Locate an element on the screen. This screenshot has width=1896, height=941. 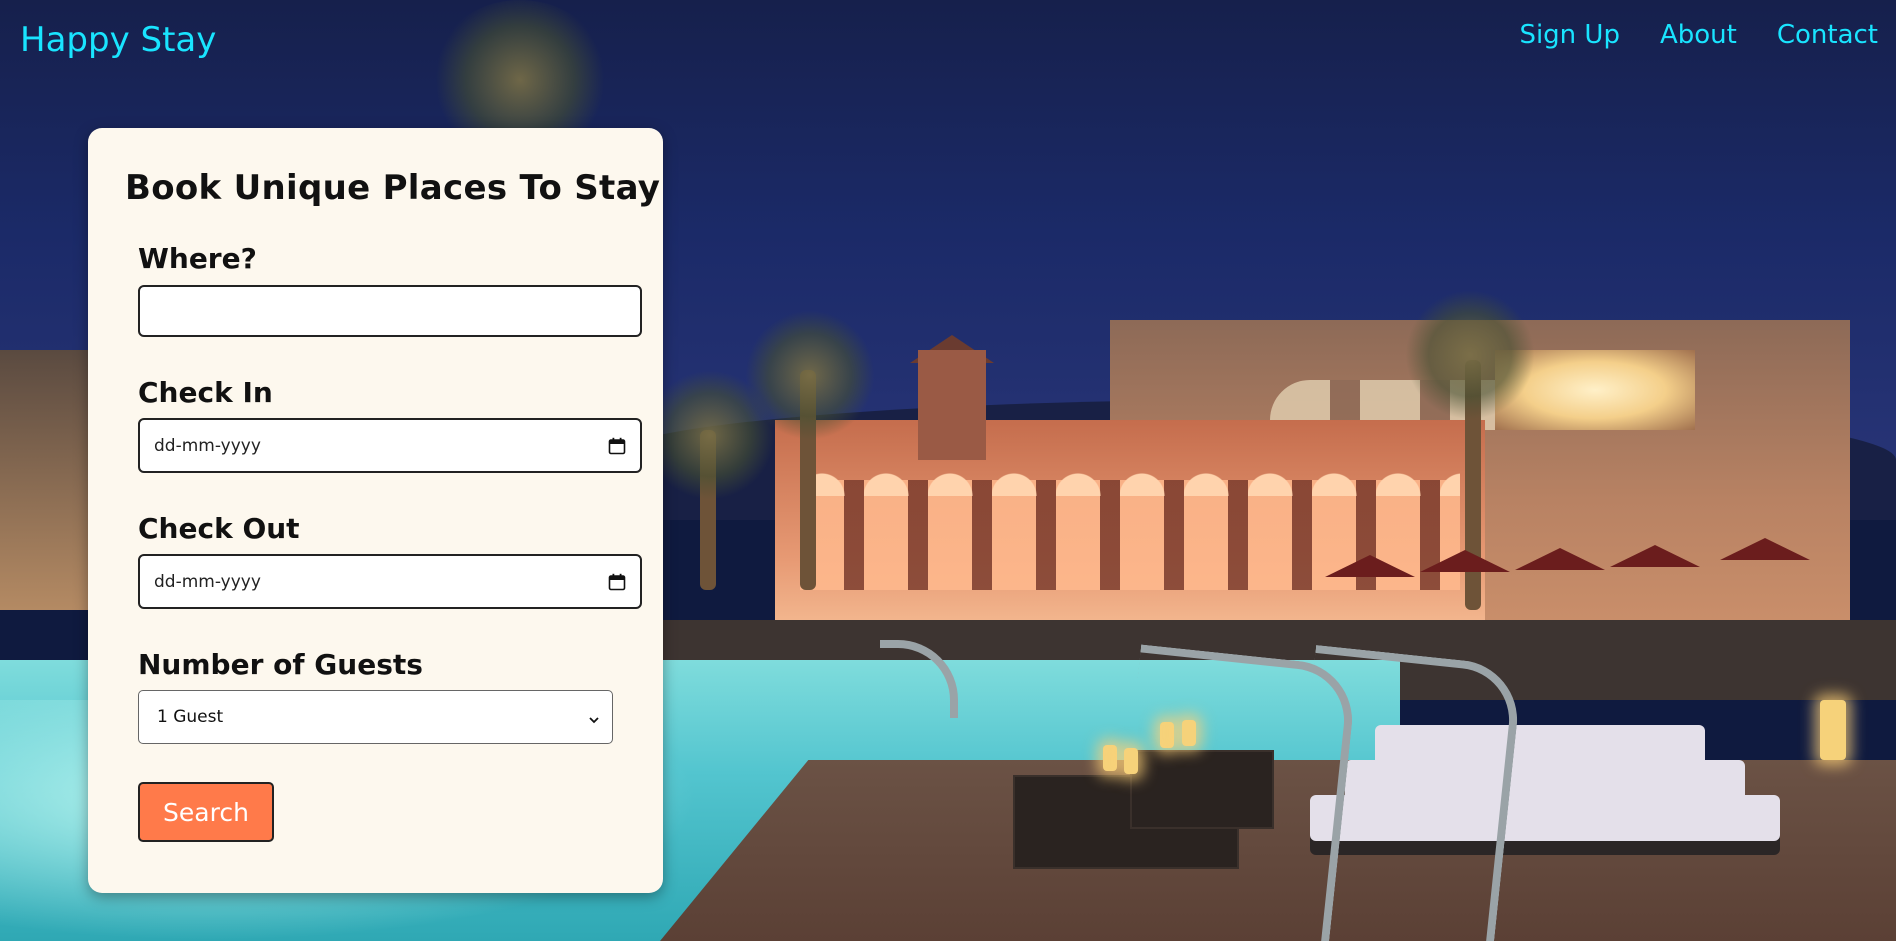
left-building is located at coordinates (45, 480).